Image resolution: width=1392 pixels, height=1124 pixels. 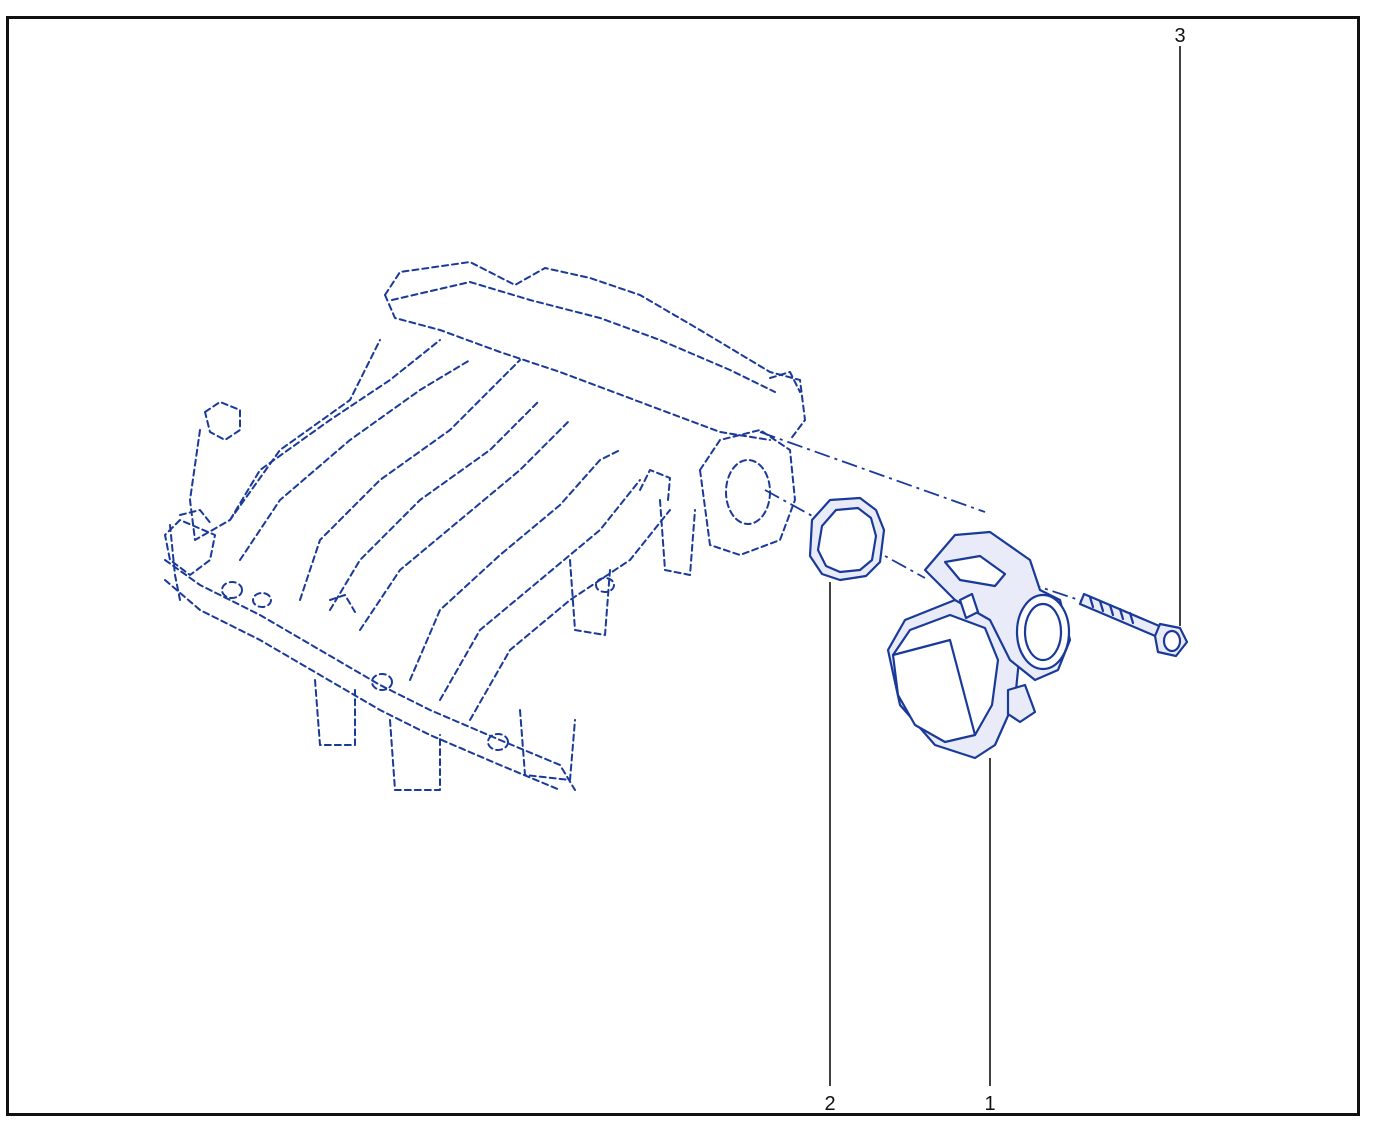 What do you see at coordinates (1179, 36) in the screenshot?
I see `callout-3-label: 3` at bounding box center [1179, 36].